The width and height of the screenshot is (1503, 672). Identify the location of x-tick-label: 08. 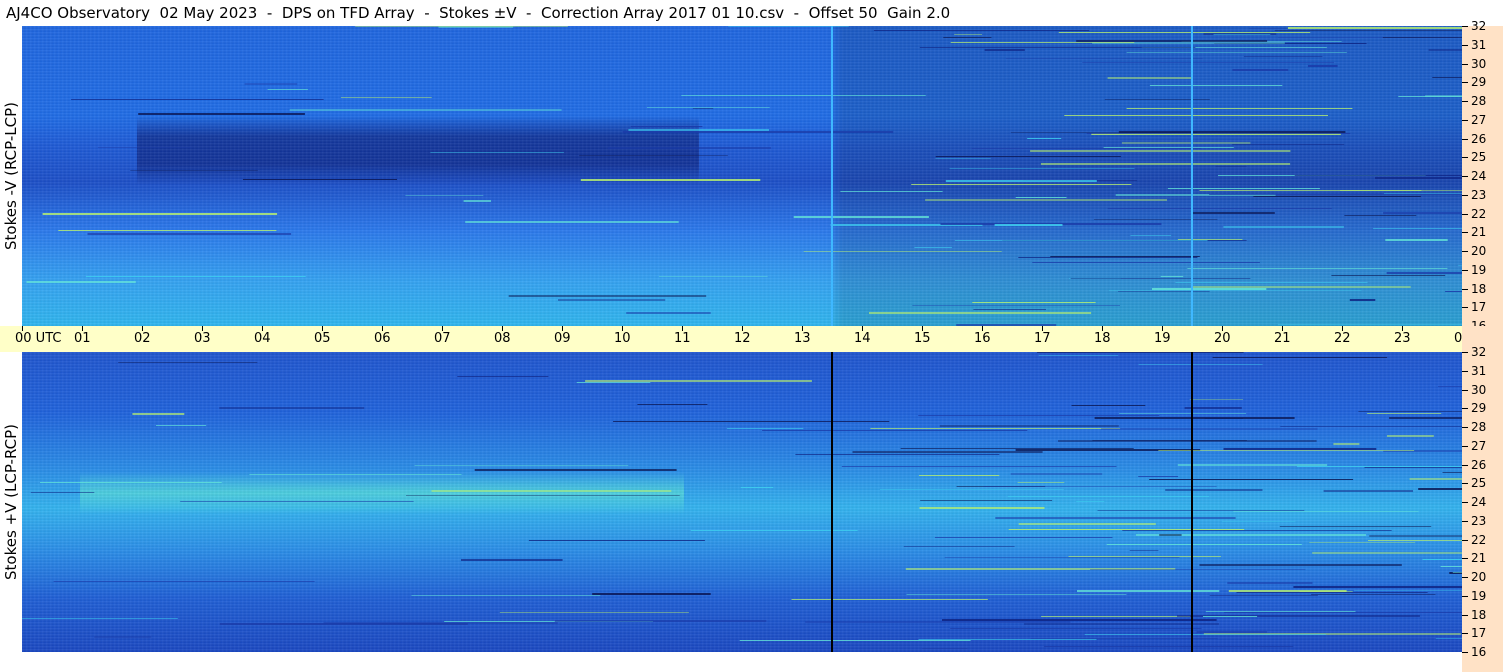
(502, 338).